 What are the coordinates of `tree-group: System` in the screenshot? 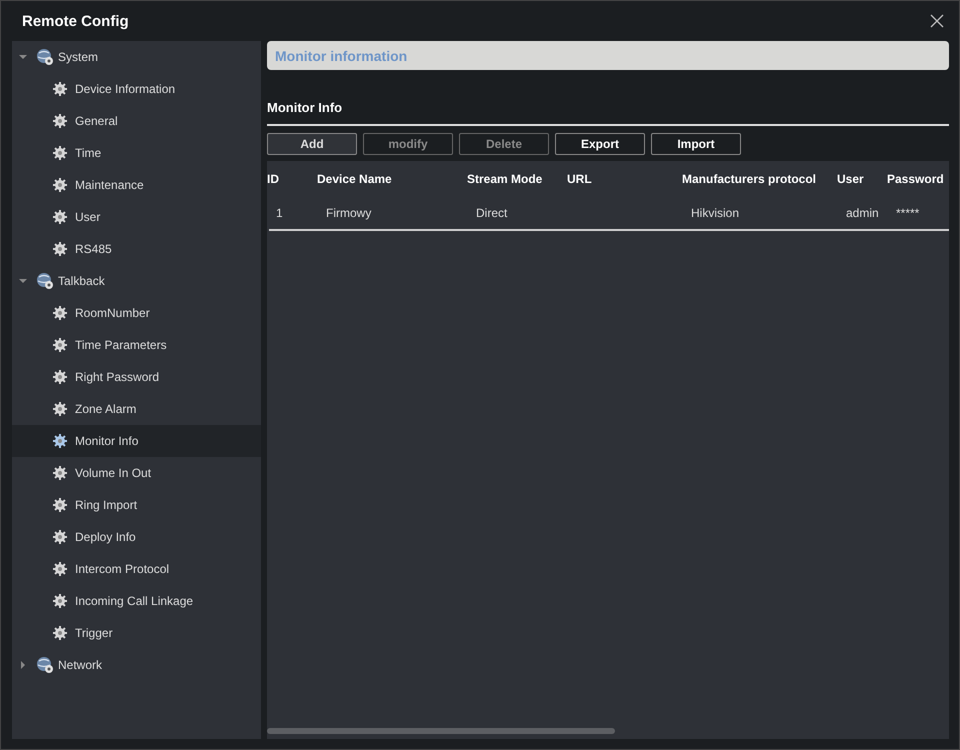 It's located at (136, 57).